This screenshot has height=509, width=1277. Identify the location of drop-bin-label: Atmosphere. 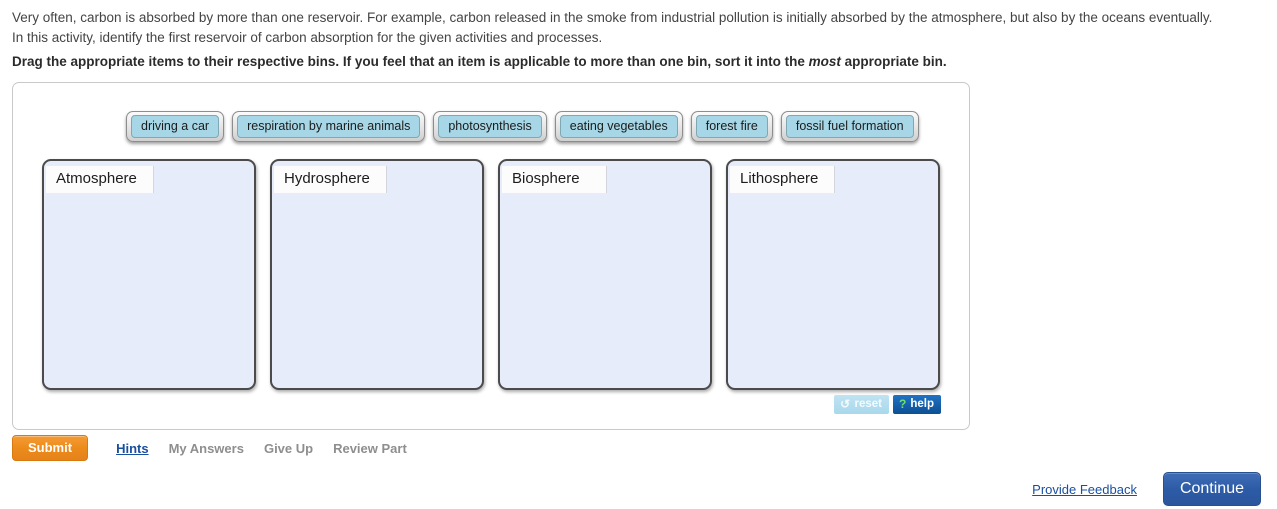
(100, 179).